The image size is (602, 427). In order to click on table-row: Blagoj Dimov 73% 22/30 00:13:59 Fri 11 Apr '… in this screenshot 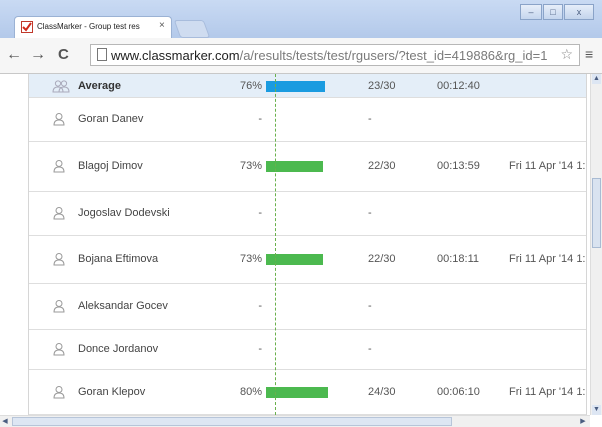, I will do `click(307, 167)`.